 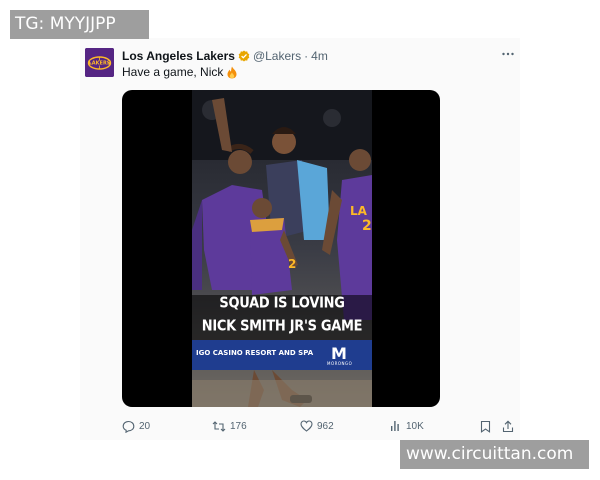 I want to click on bookmark-icon, so click(x=485, y=426).